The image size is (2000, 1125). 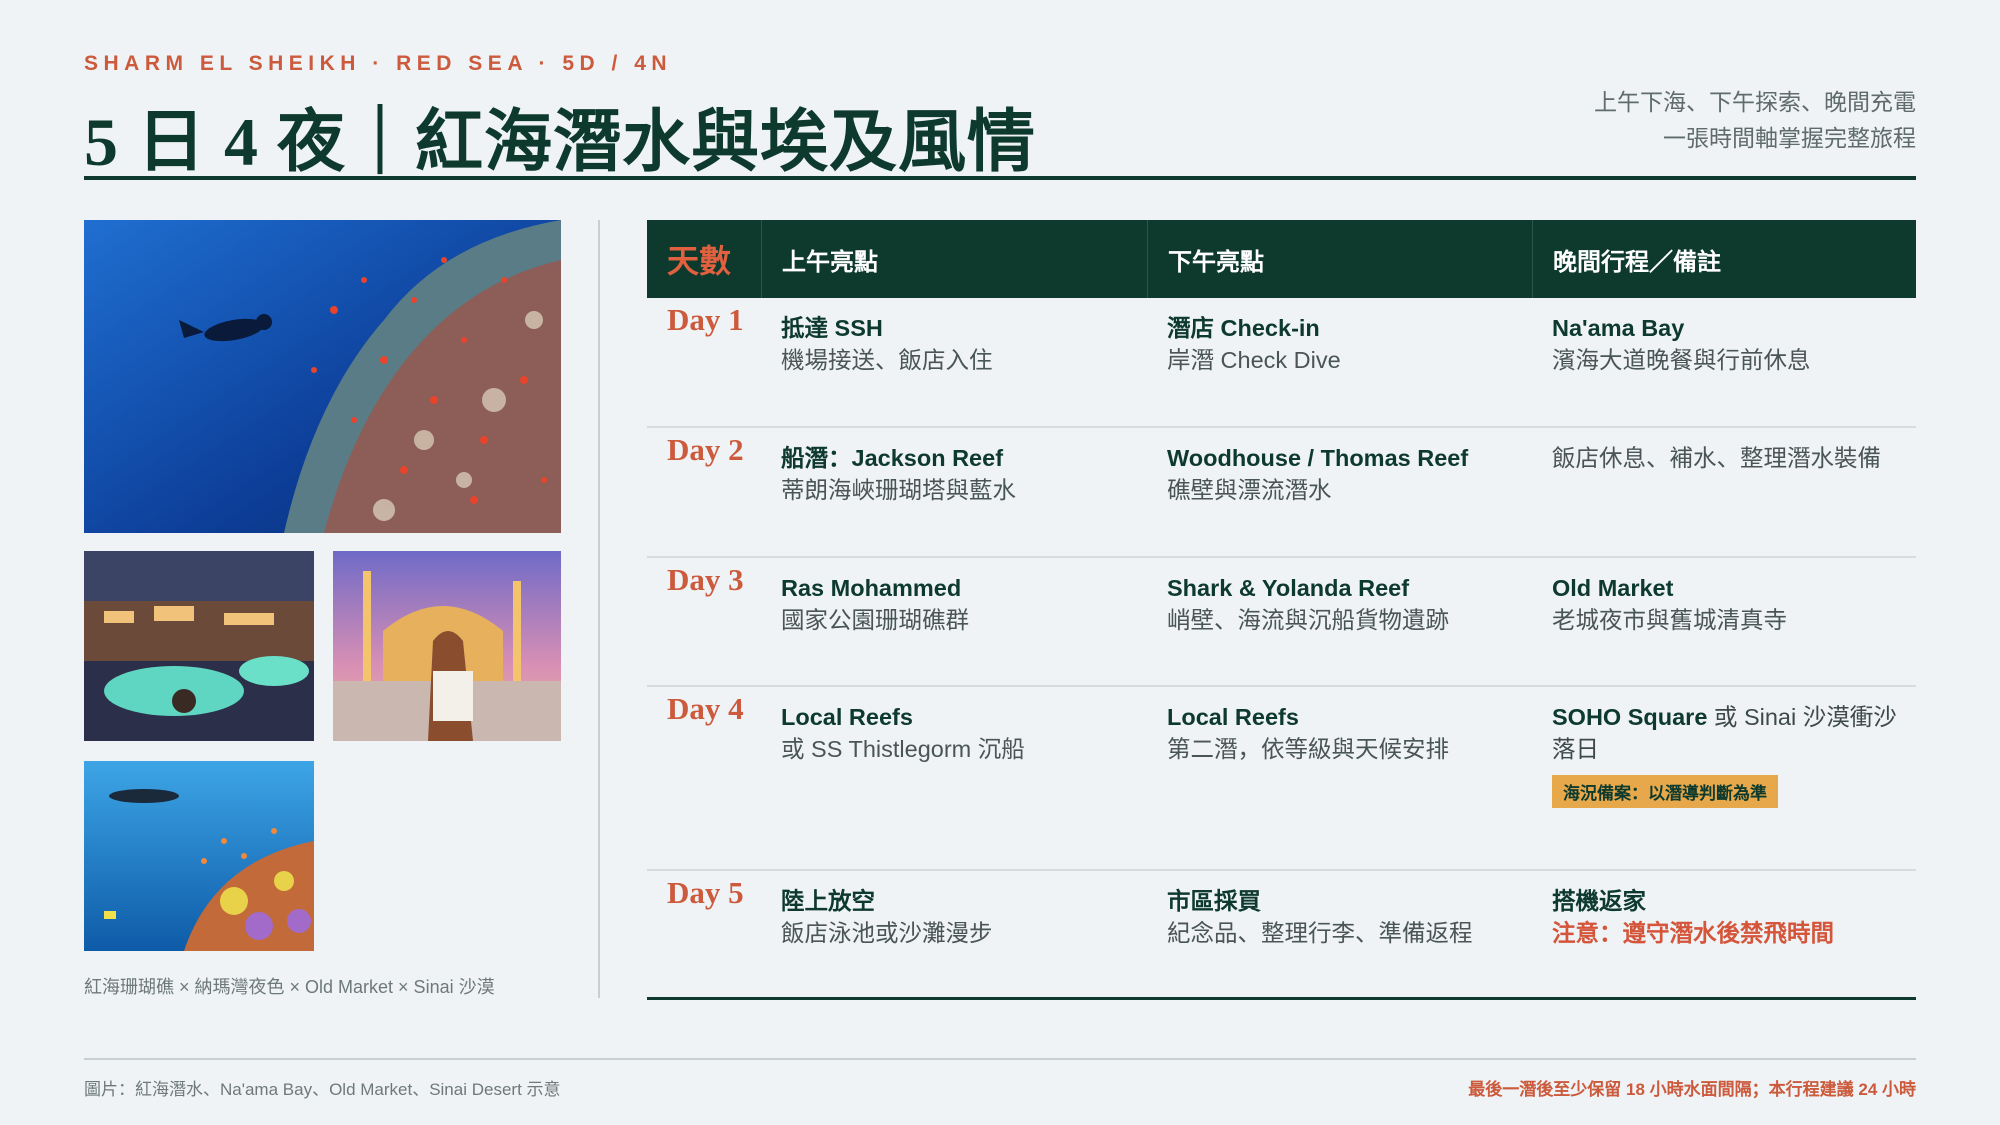 What do you see at coordinates (832, 328) in the screenshot?
I see `morning-title: 抵達 SSH` at bounding box center [832, 328].